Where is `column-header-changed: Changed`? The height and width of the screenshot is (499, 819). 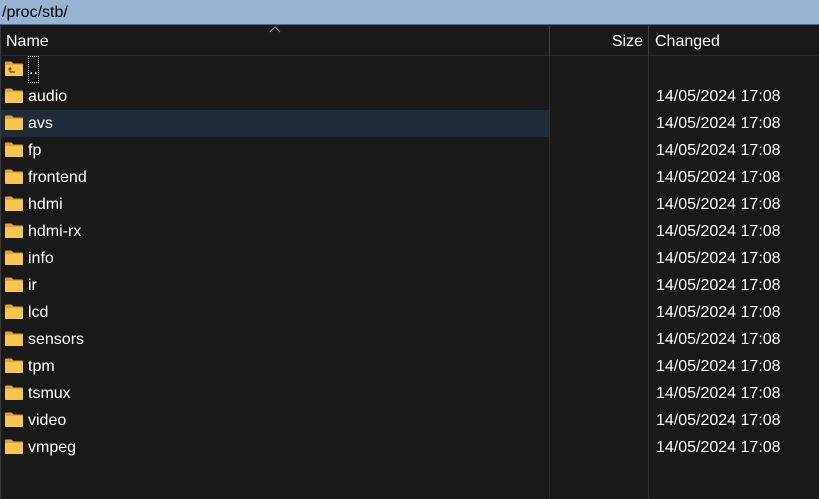 column-header-changed: Changed is located at coordinates (734, 41).